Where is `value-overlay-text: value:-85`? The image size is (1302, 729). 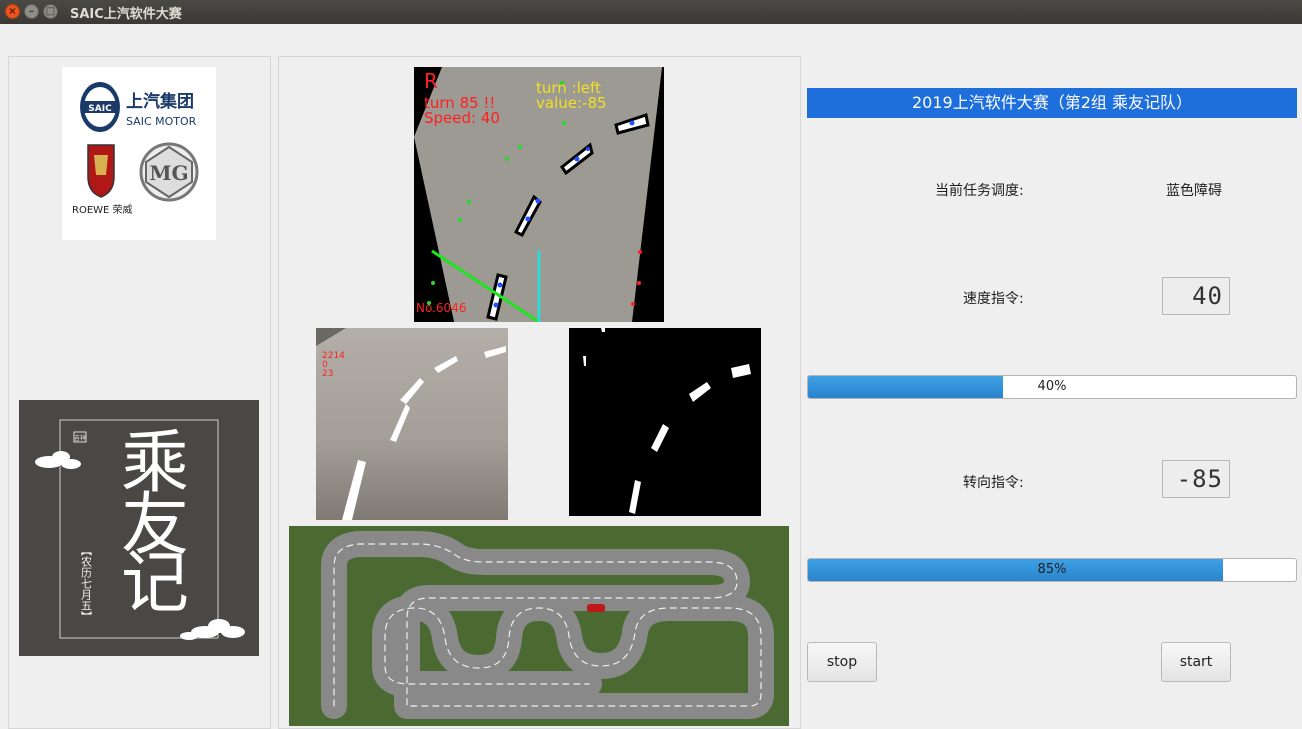 value-overlay-text: value:-85 is located at coordinates (571, 103).